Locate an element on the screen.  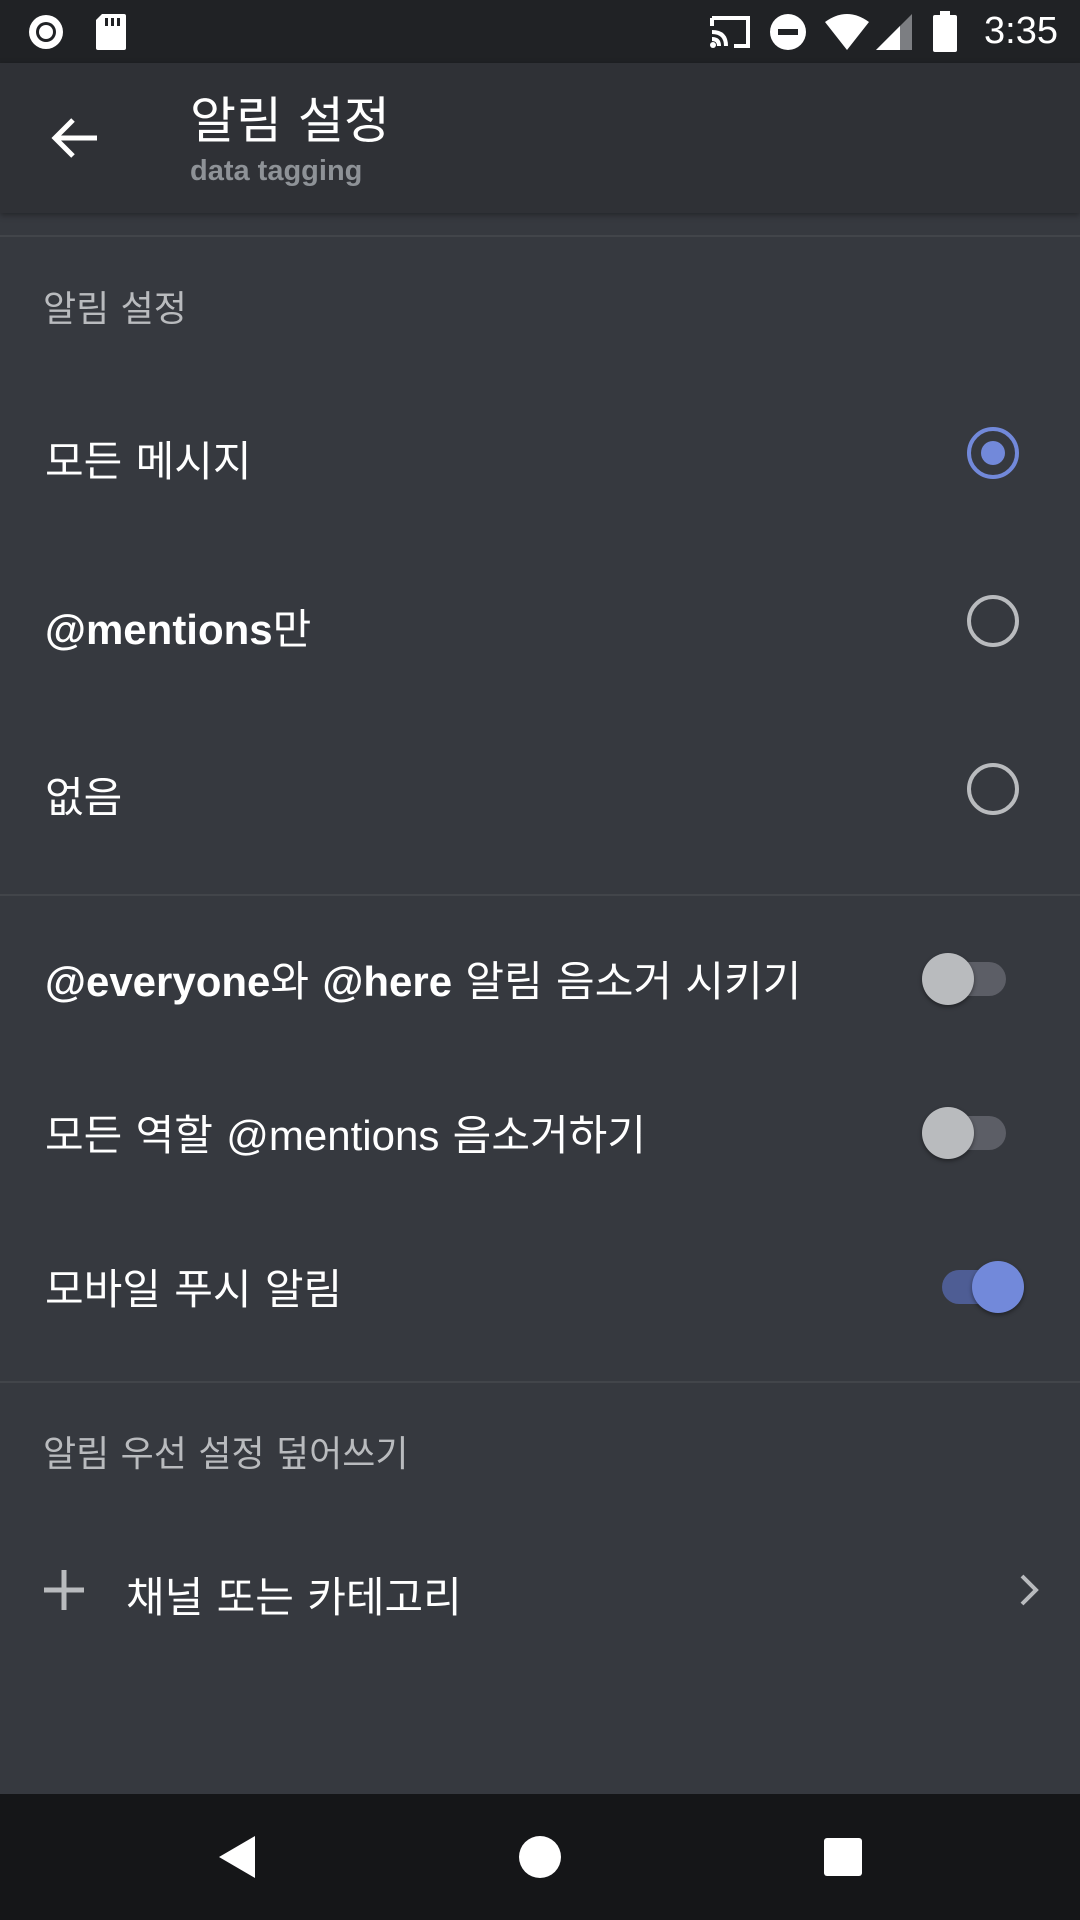
mobile-push-switch is located at coordinates (972, 1282).